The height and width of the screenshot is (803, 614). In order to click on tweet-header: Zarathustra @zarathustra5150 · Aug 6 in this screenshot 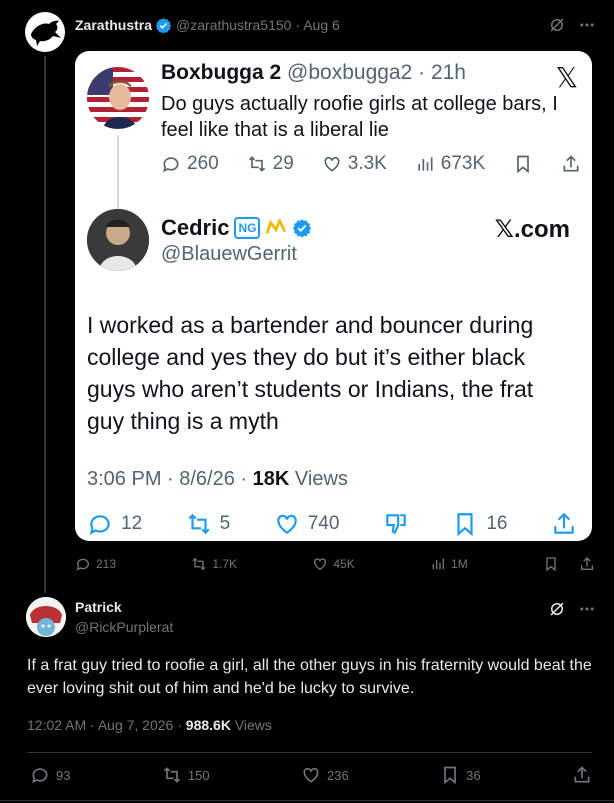, I will do `click(207, 25)`.